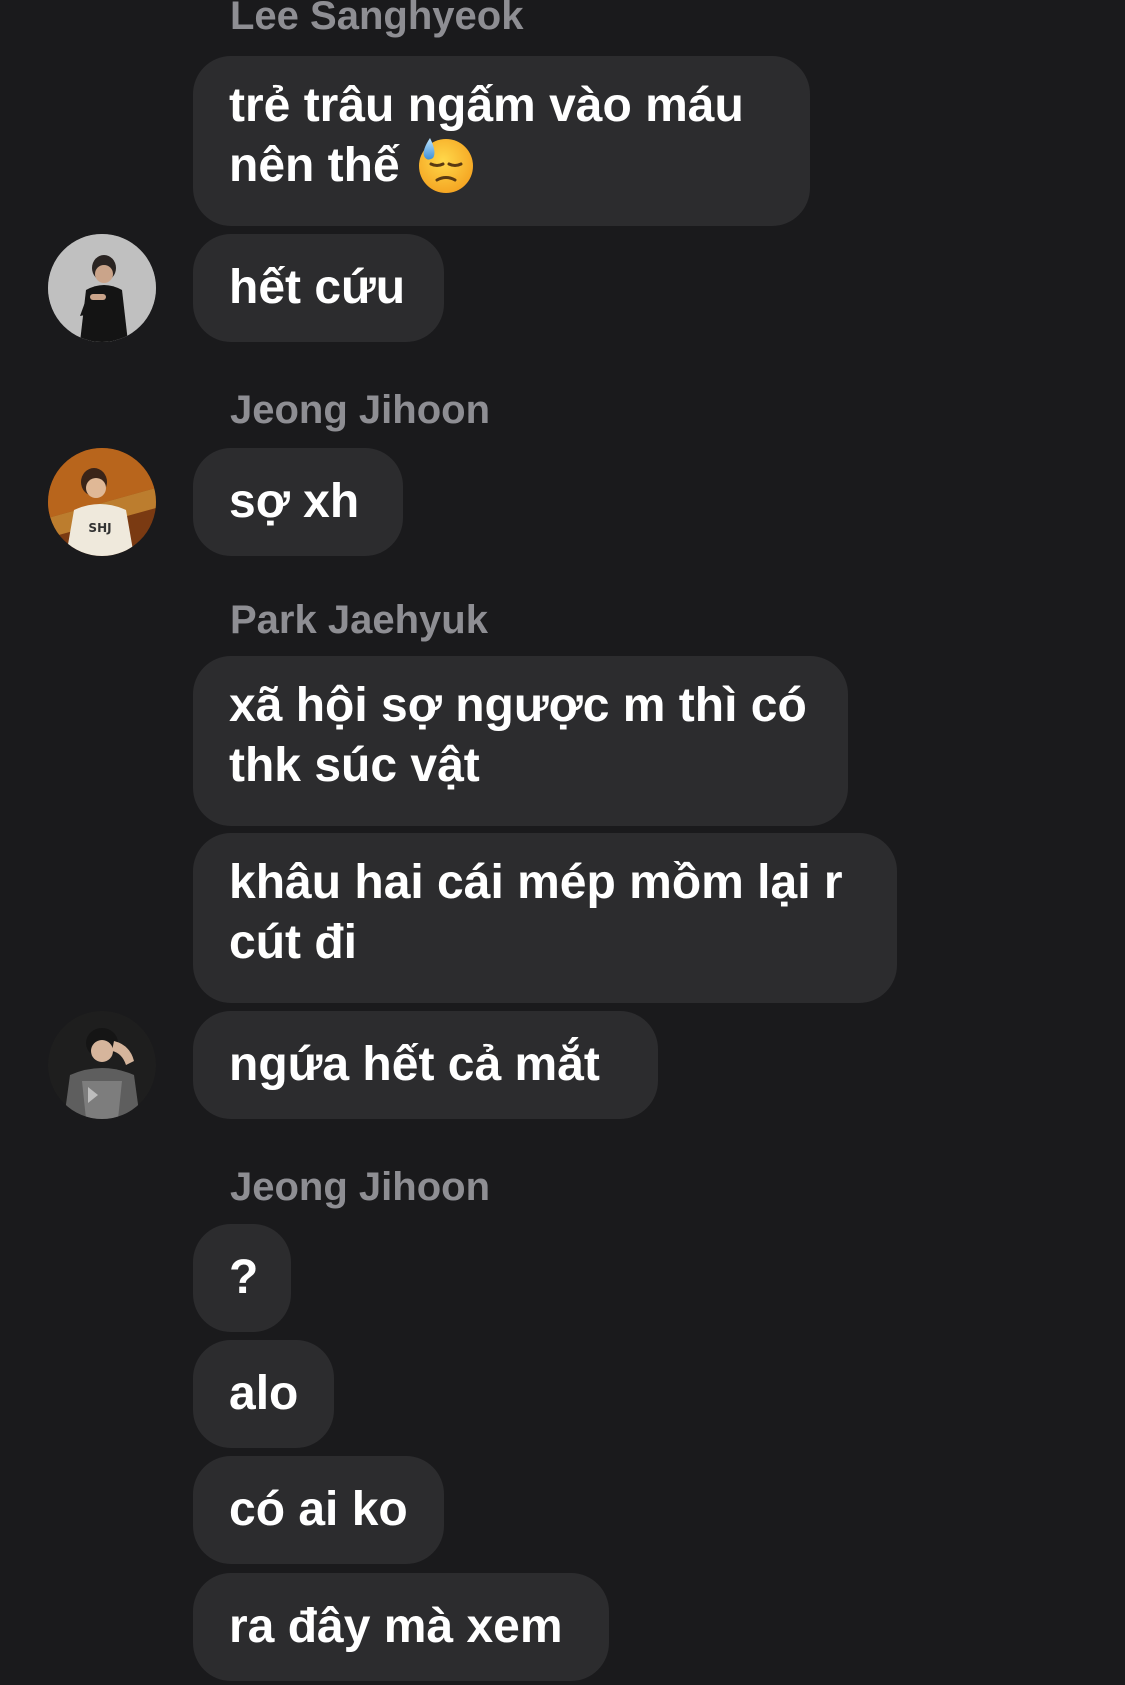  Describe the element at coordinates (99, 528) in the screenshot. I see `svg-text: SHJ` at that location.